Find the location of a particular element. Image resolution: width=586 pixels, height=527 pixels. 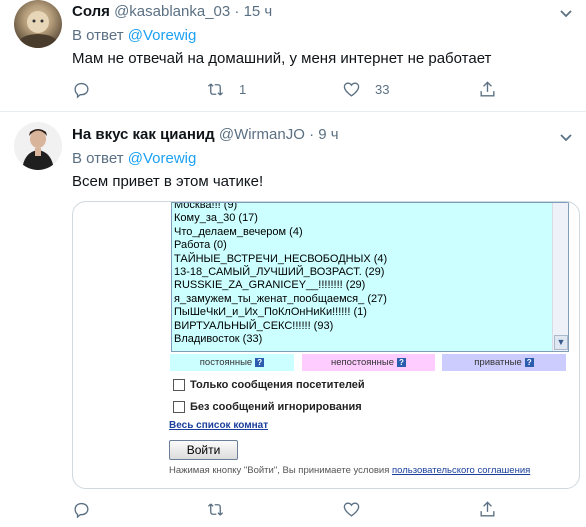

retweet-button is located at coordinates (215, 509).